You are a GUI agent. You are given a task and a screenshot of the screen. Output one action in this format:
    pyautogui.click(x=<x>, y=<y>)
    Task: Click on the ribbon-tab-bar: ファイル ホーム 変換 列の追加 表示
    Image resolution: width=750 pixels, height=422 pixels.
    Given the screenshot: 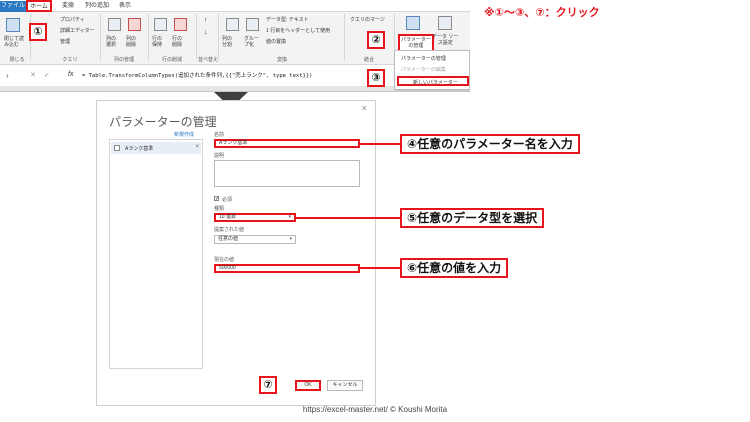 What is the action you would take?
    pyautogui.click(x=235, y=6)
    